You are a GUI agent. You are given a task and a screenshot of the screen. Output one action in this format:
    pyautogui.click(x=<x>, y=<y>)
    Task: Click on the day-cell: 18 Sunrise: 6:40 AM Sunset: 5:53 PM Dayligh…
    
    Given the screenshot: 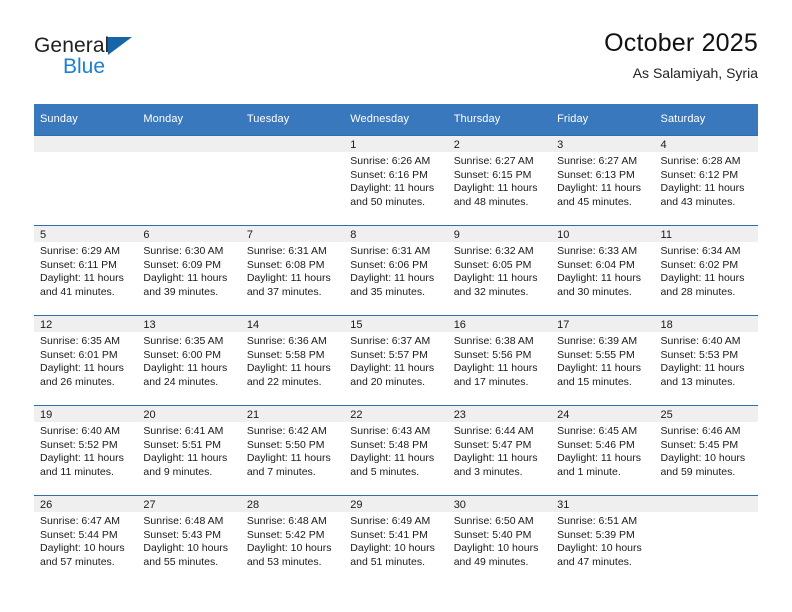 What is the action you would take?
    pyautogui.click(x=706, y=360)
    